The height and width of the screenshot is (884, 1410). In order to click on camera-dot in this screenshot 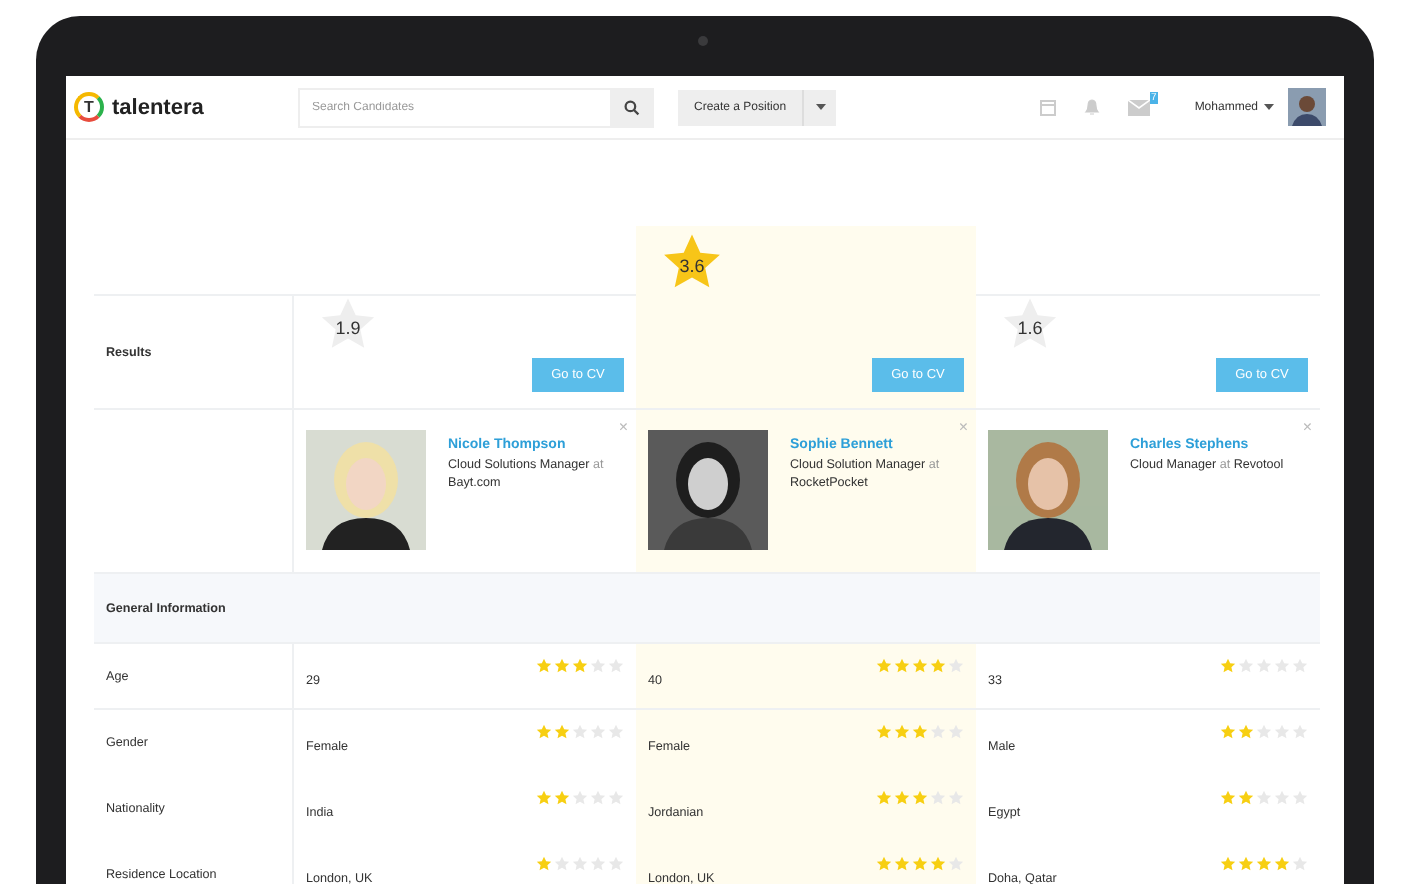, I will do `click(703, 41)`.